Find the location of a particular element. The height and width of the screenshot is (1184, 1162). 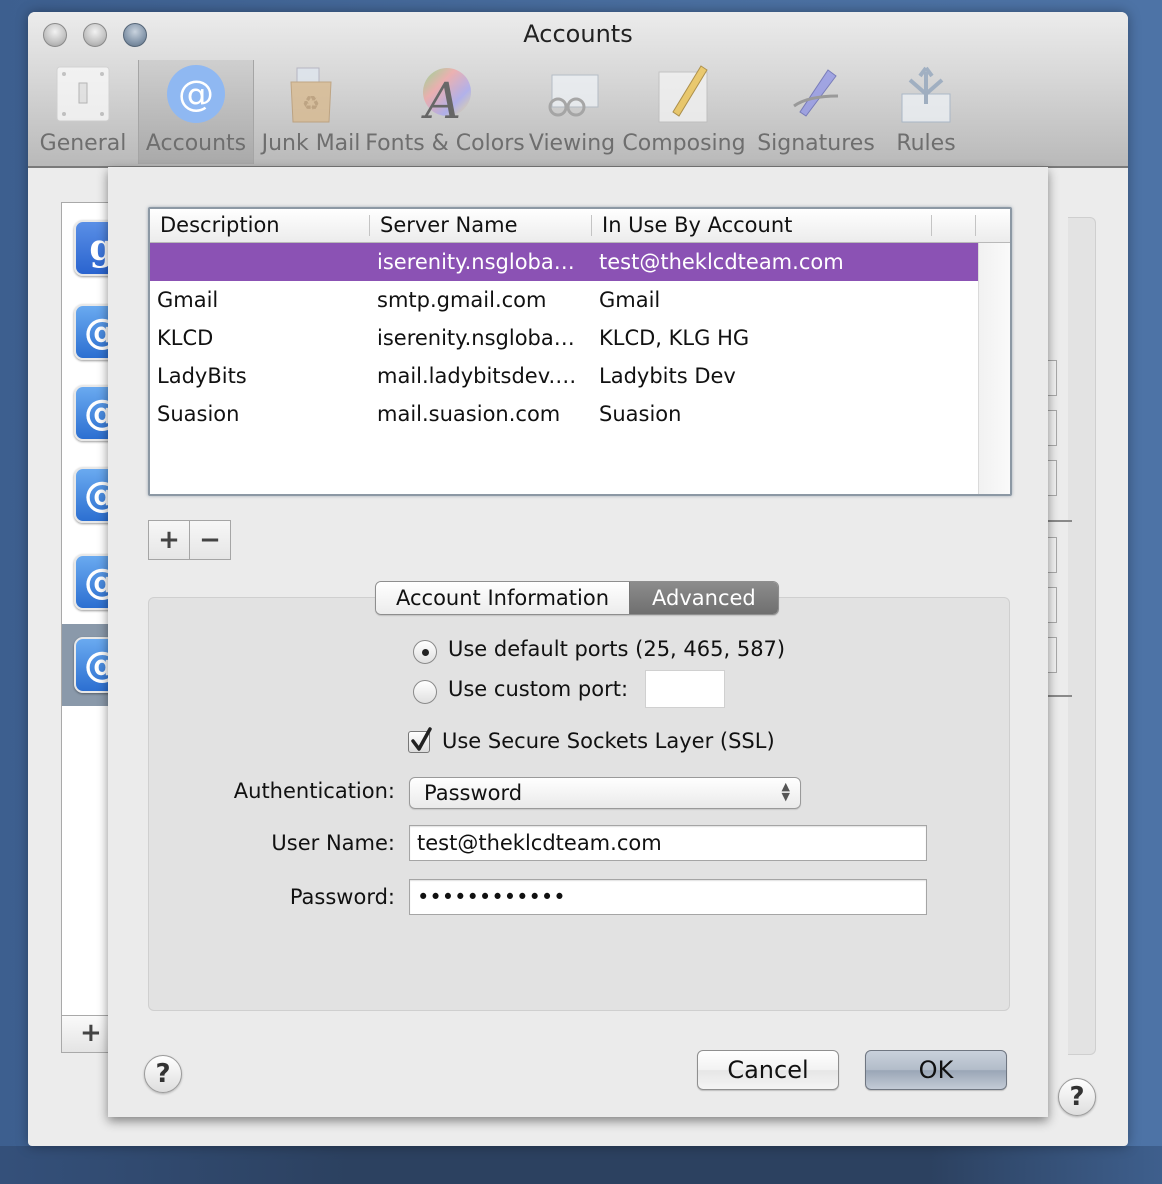

username-input: test@theklcdteam.com is located at coordinates (668, 843).